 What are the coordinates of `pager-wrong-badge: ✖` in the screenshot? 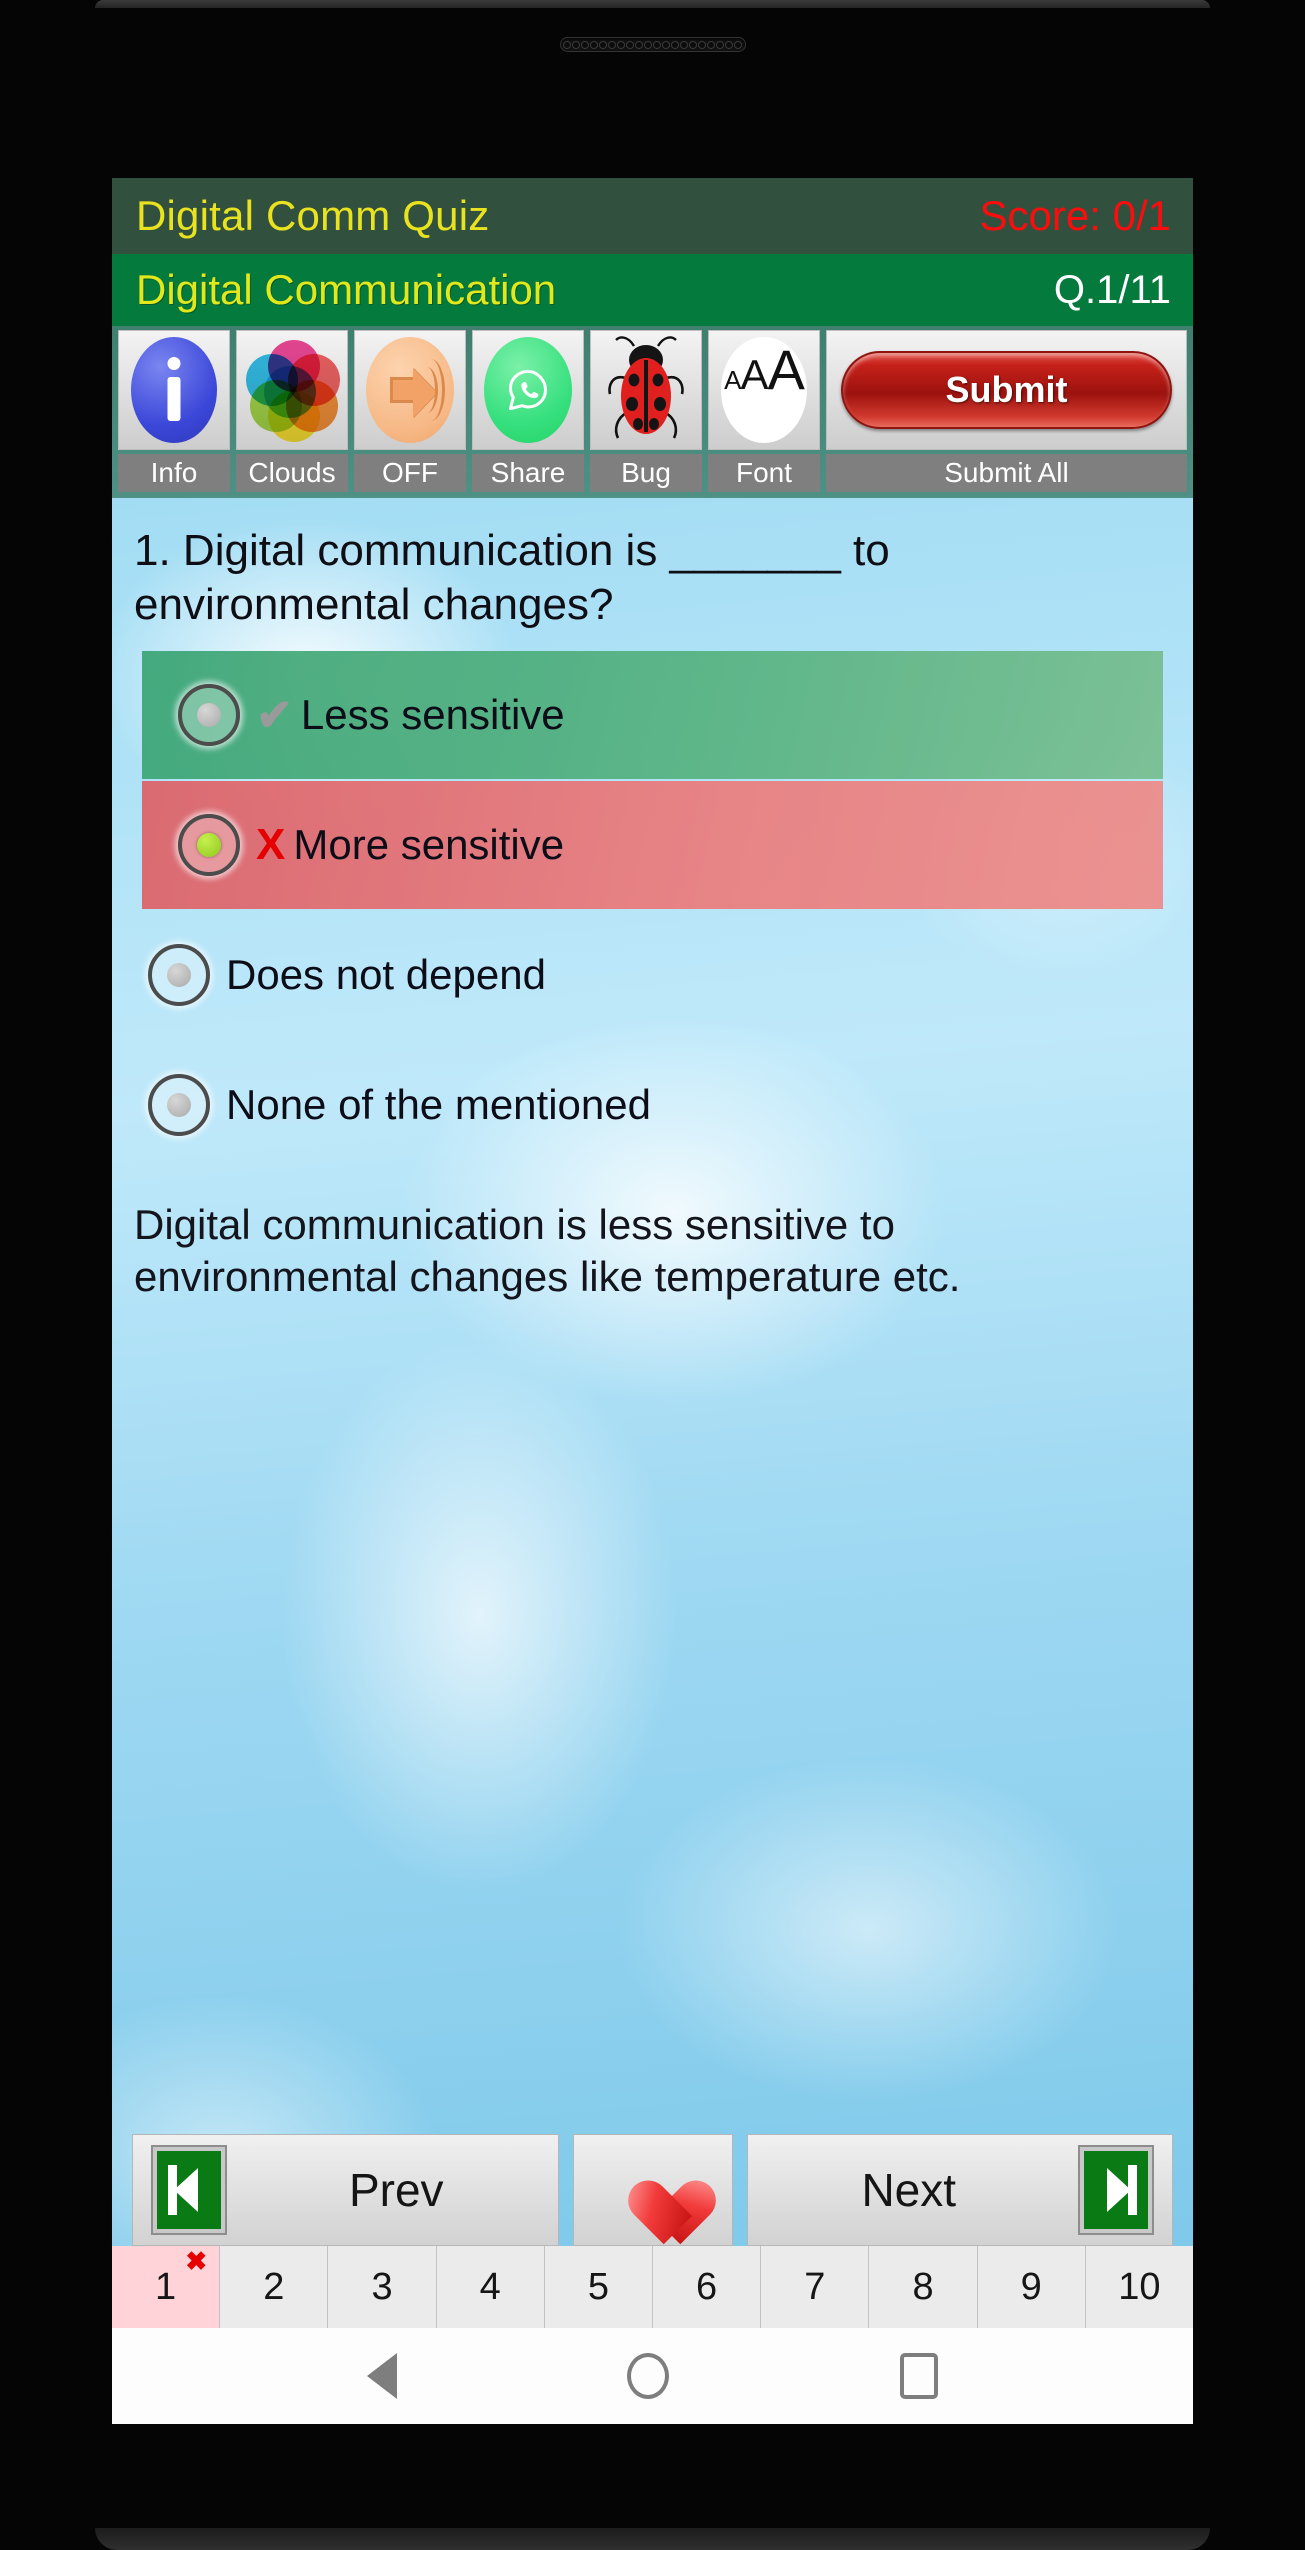 It's located at (196, 2261).